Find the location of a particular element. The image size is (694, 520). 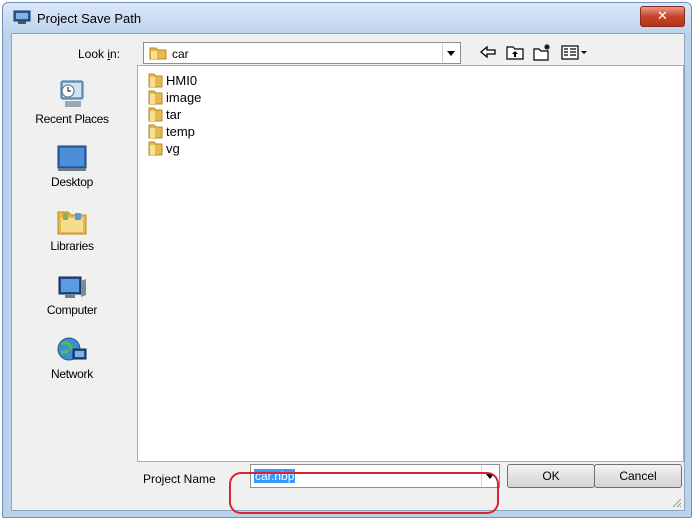

libraries-icon is located at coordinates (72, 223).